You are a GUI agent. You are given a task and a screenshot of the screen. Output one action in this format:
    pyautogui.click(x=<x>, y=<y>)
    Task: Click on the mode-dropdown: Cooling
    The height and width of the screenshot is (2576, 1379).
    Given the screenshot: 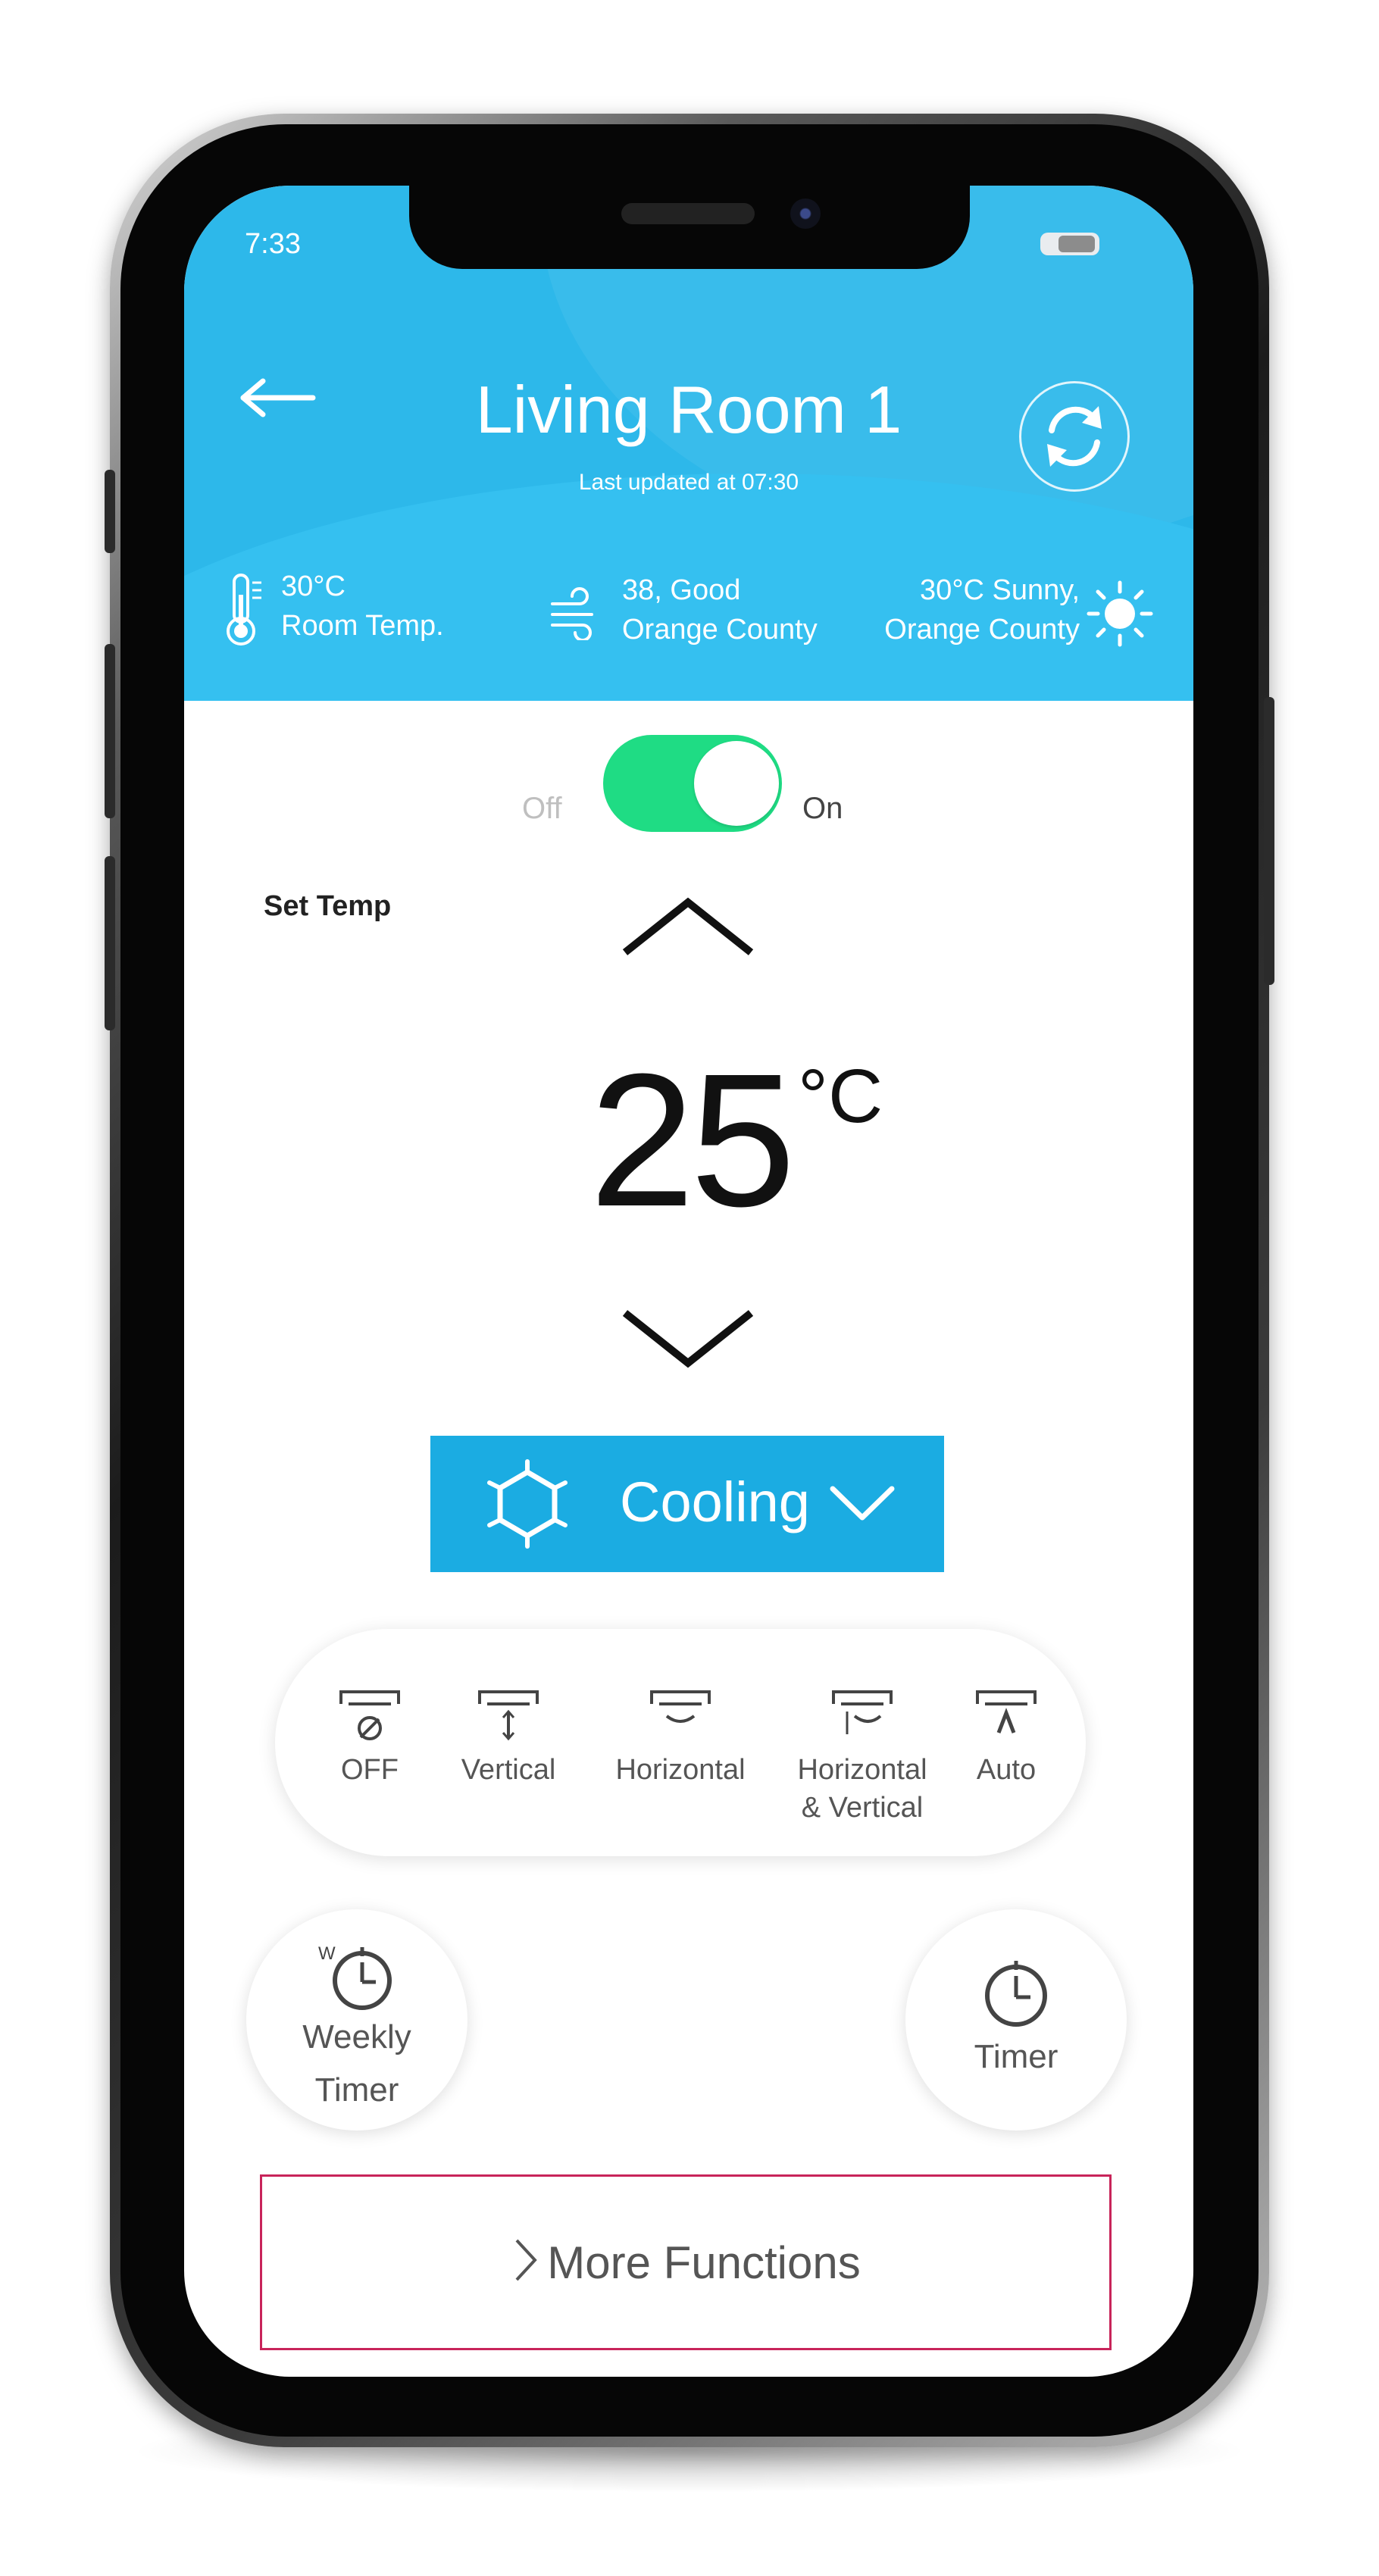 What is the action you would take?
    pyautogui.click(x=687, y=1504)
    